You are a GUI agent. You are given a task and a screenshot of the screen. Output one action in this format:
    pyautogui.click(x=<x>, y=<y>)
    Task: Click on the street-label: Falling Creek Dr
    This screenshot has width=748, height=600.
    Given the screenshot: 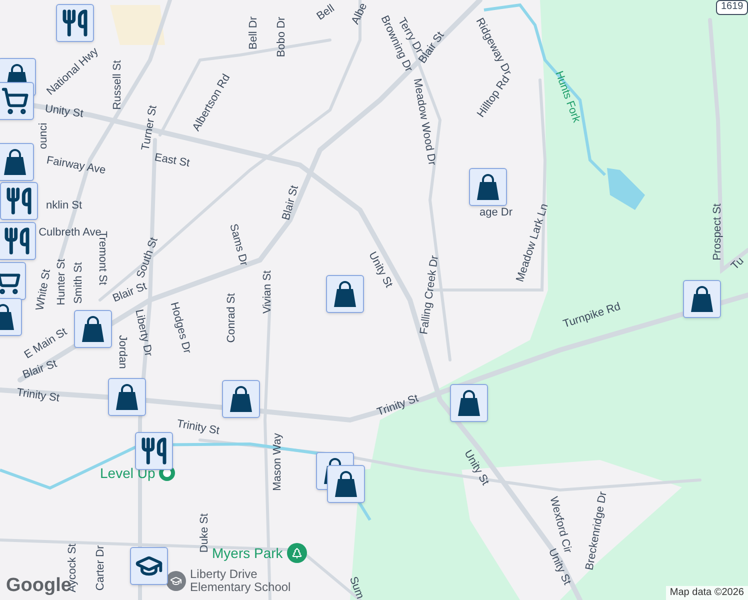 What is the action you would take?
    pyautogui.click(x=430, y=295)
    